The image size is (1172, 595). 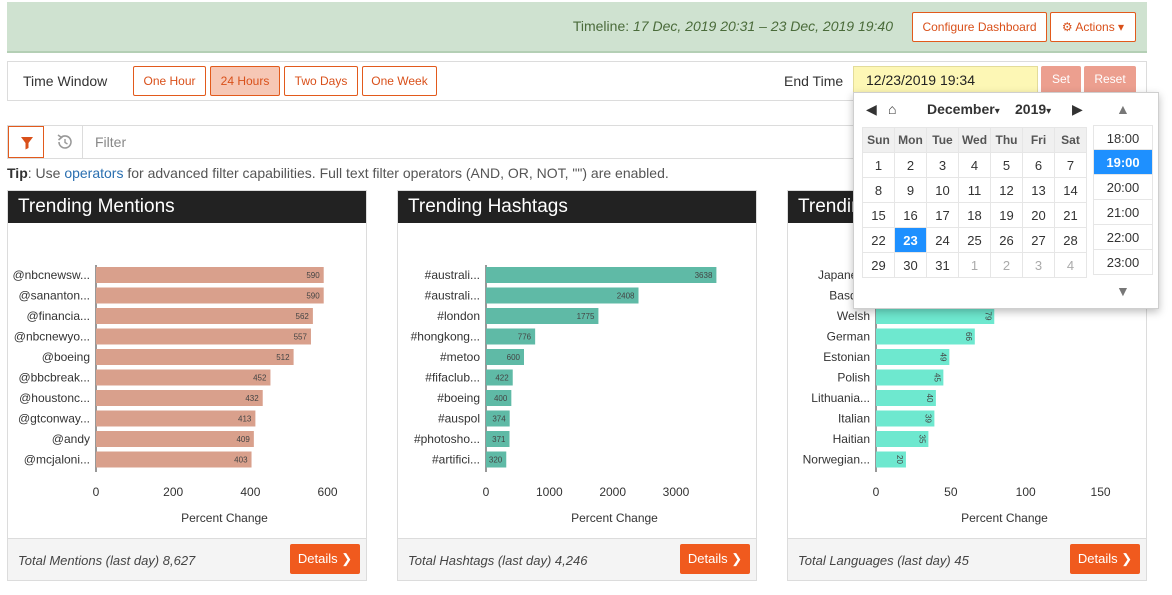 I want to click on calendar-day: 31, so click(x=942, y=265).